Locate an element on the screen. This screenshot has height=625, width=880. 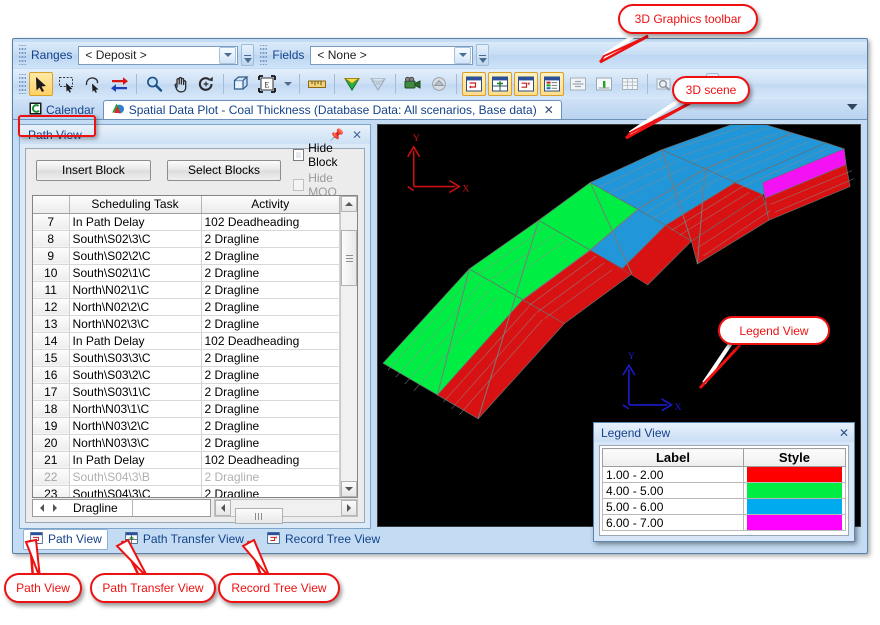
scheduling-task-cell: North\N03\1\C is located at coordinates (135, 409).